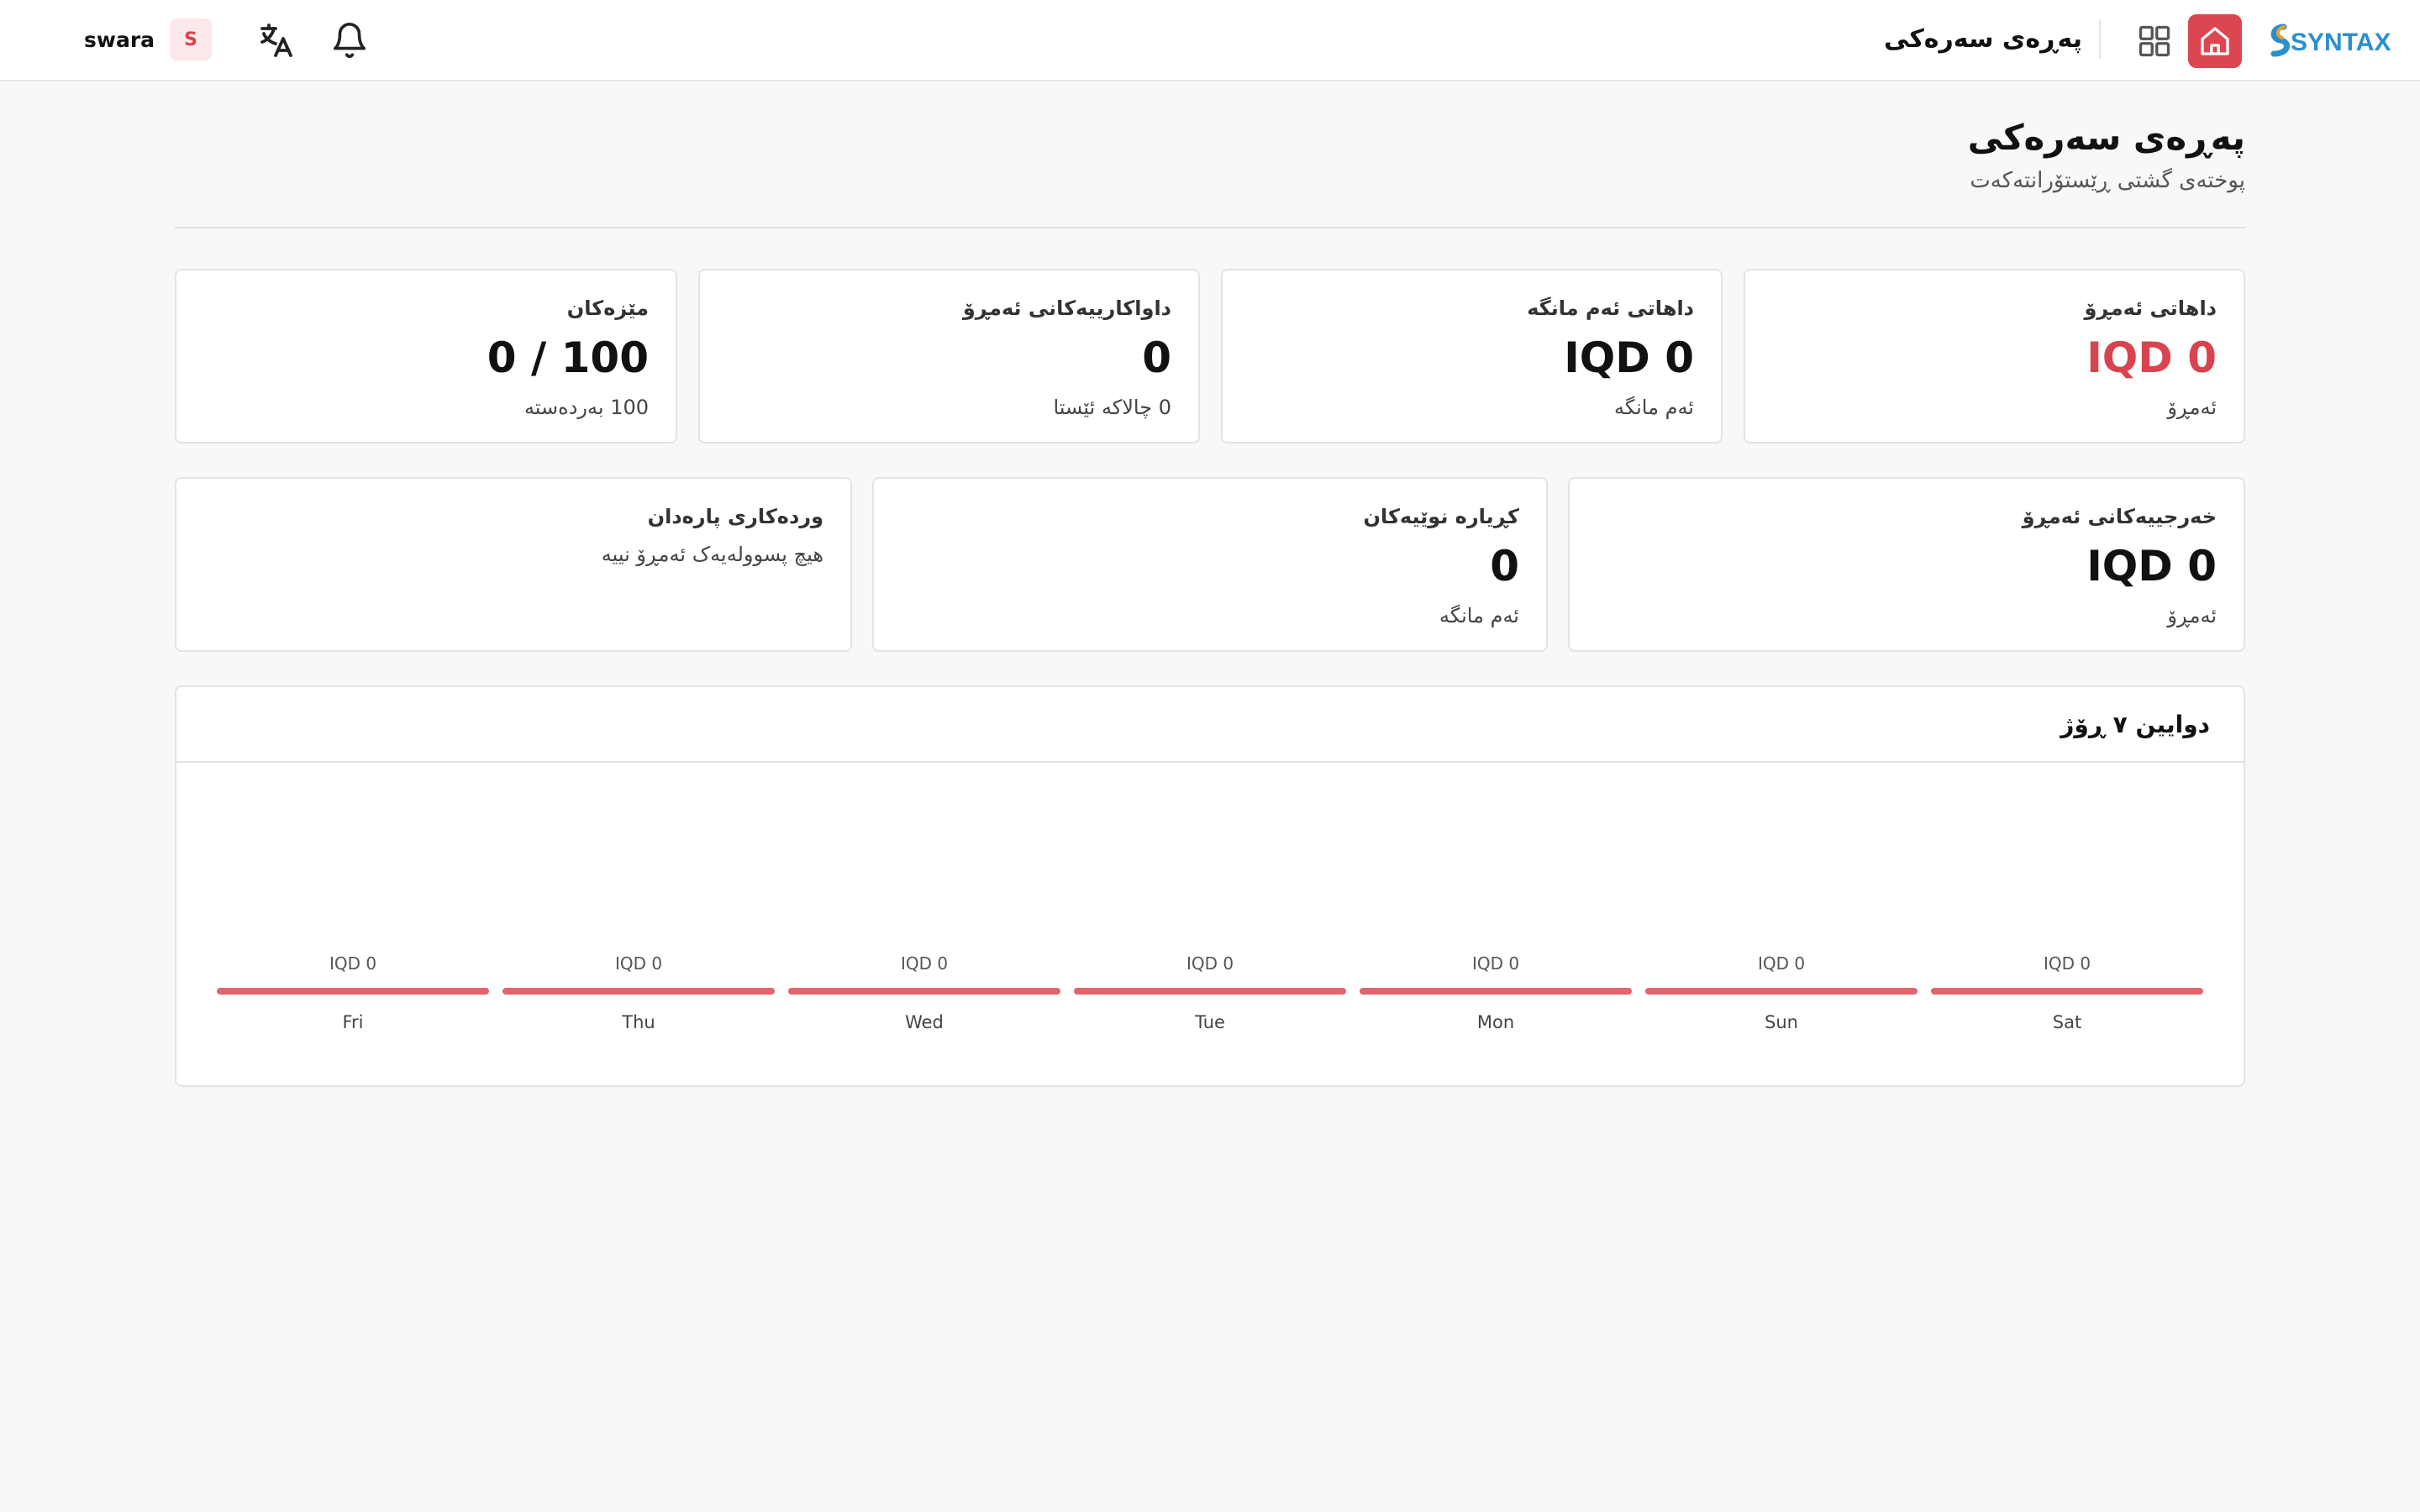 This screenshot has height=1512, width=2420. What do you see at coordinates (1210, 564) in the screenshot?
I see `card-new-customers: کڕیارە نوێیەکان 0 ئەم مانگە` at bounding box center [1210, 564].